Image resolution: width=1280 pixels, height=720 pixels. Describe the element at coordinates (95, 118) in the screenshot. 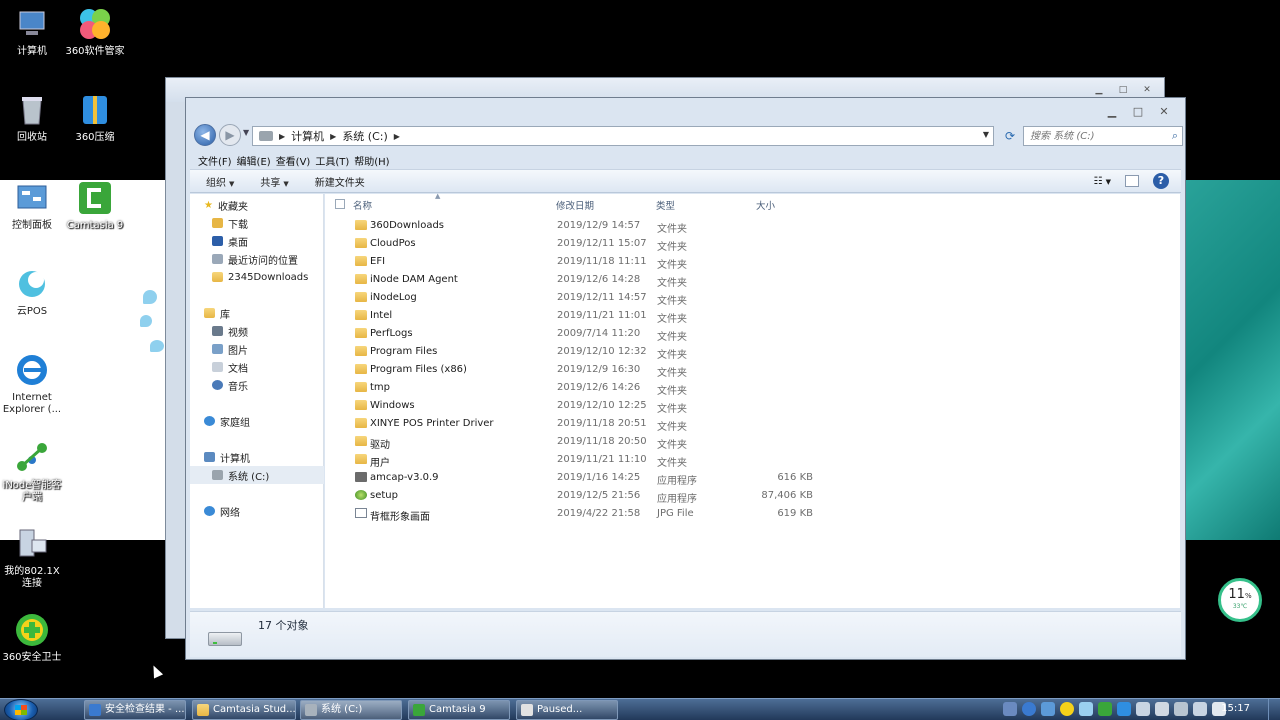

I see `desktop-icon-360-zip: 360压缩` at that location.